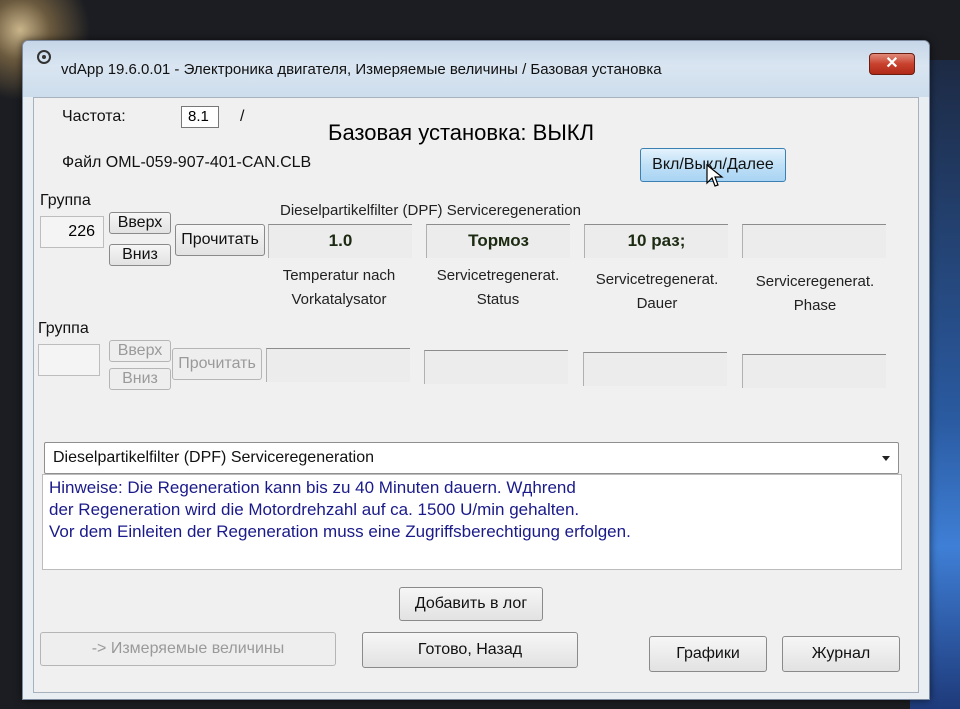 This screenshot has width=960, height=709. I want to click on group2-down-button: Вниз, so click(140, 379).